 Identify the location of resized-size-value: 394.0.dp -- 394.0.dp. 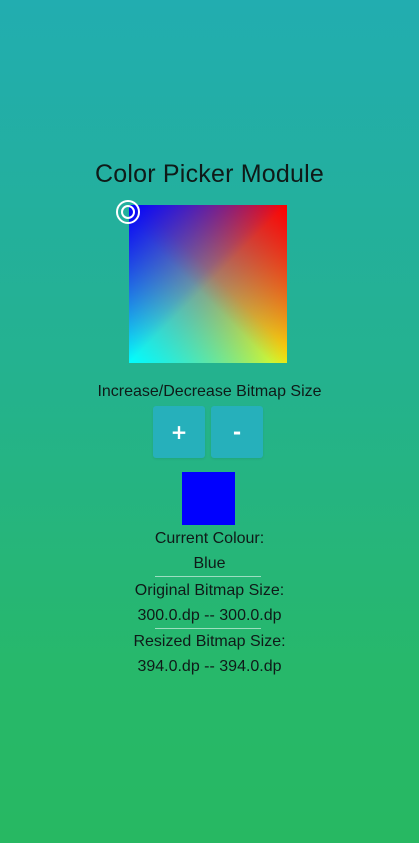
(209, 666).